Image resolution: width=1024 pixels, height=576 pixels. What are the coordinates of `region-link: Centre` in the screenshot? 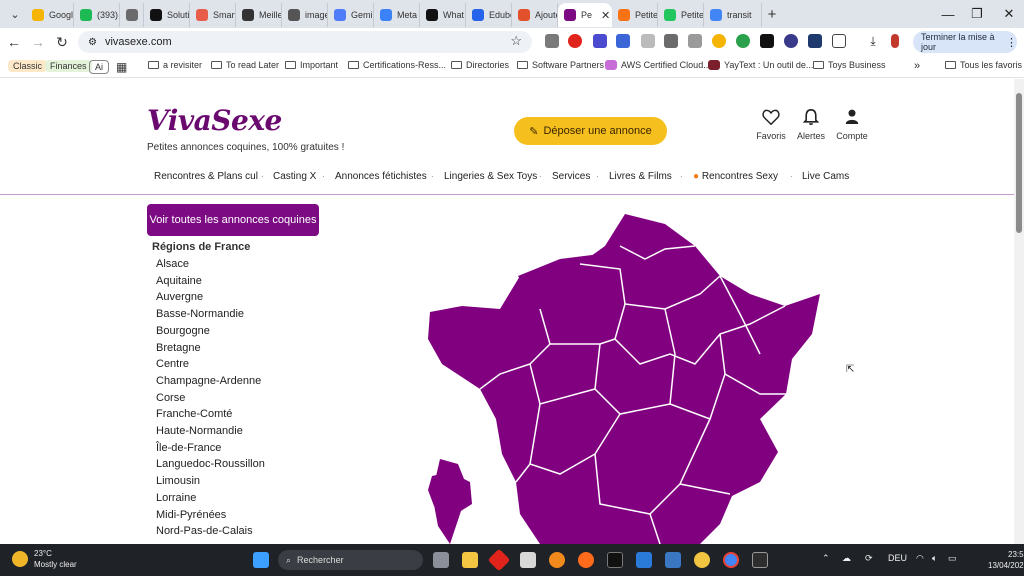 It's located at (172, 364).